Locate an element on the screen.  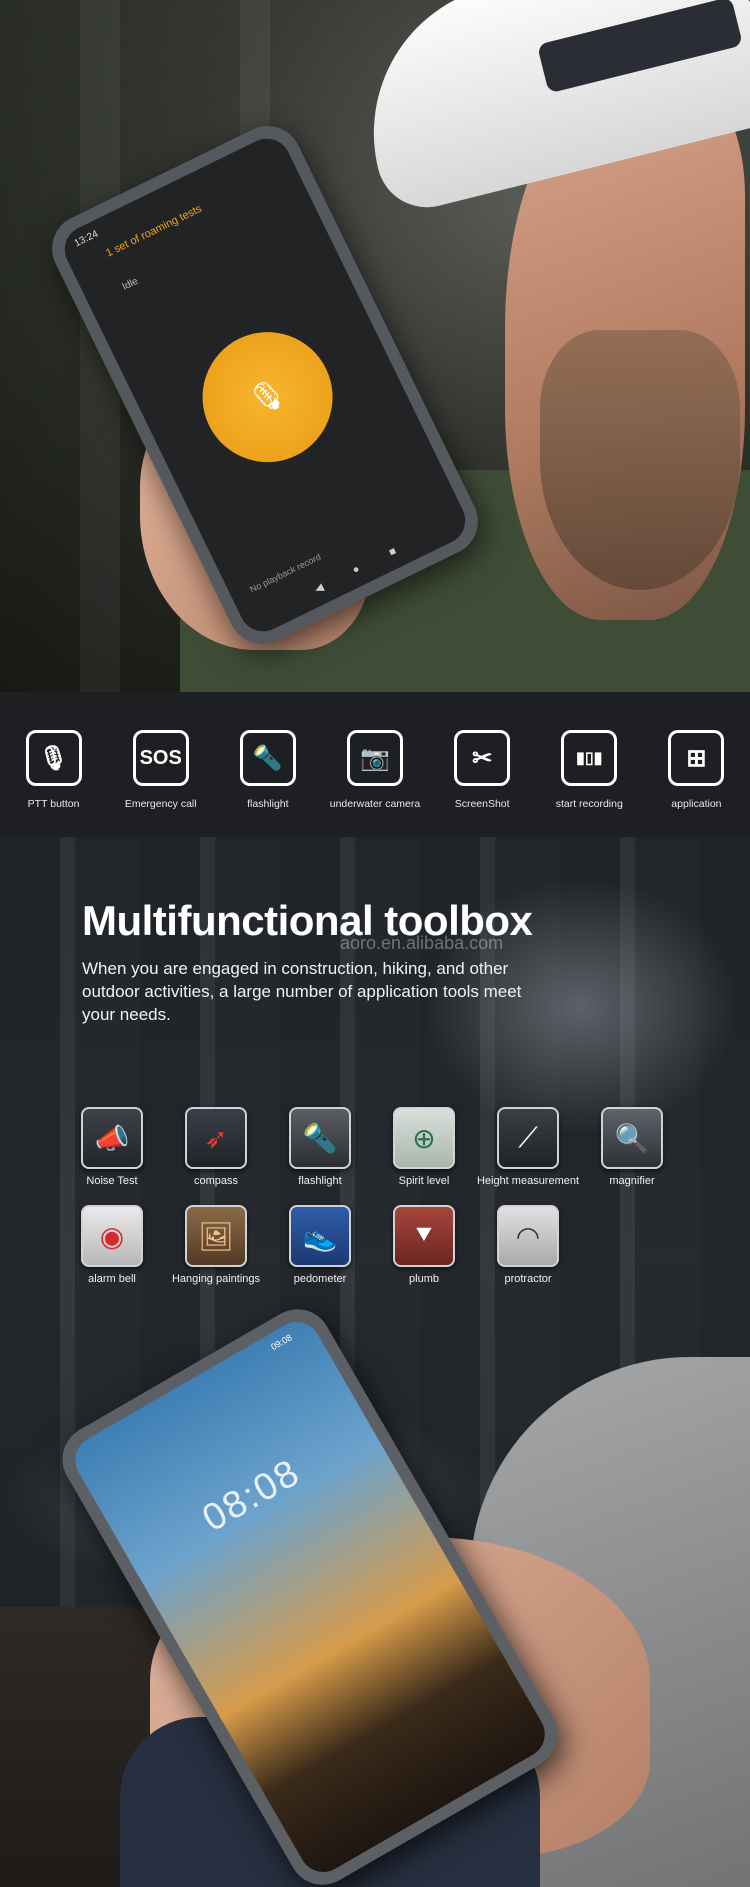
back-icon: ◀ is located at coordinates (319, 588).